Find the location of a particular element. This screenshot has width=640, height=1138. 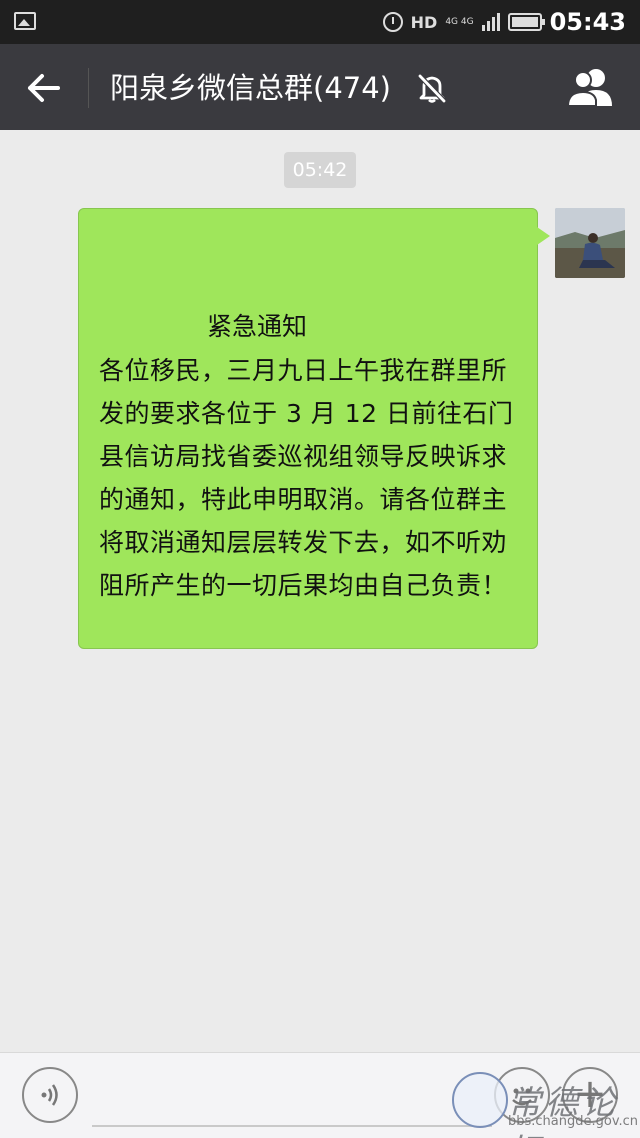

network-type: 4G 4G is located at coordinates (459, 22).